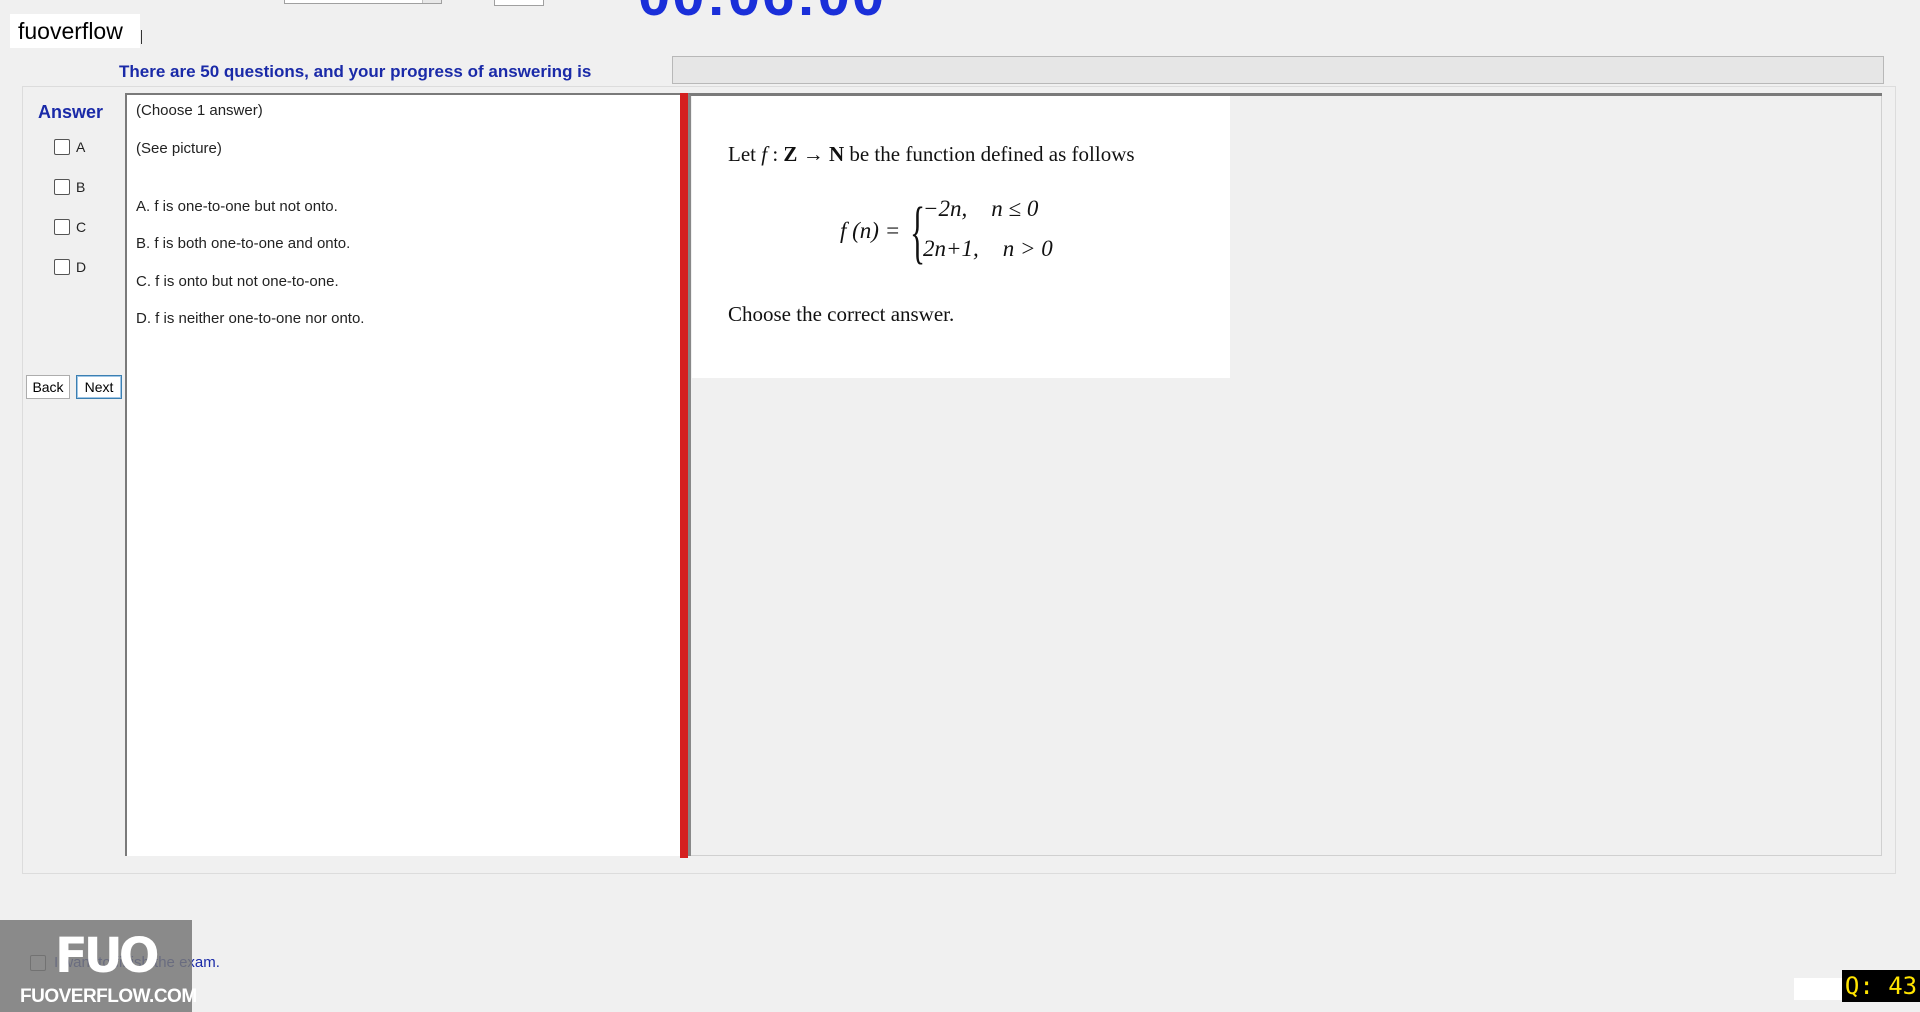 This screenshot has width=1920, height=1012. I want to click on choice-b-text: B. f is both one-to-one and onto., so click(243, 243).